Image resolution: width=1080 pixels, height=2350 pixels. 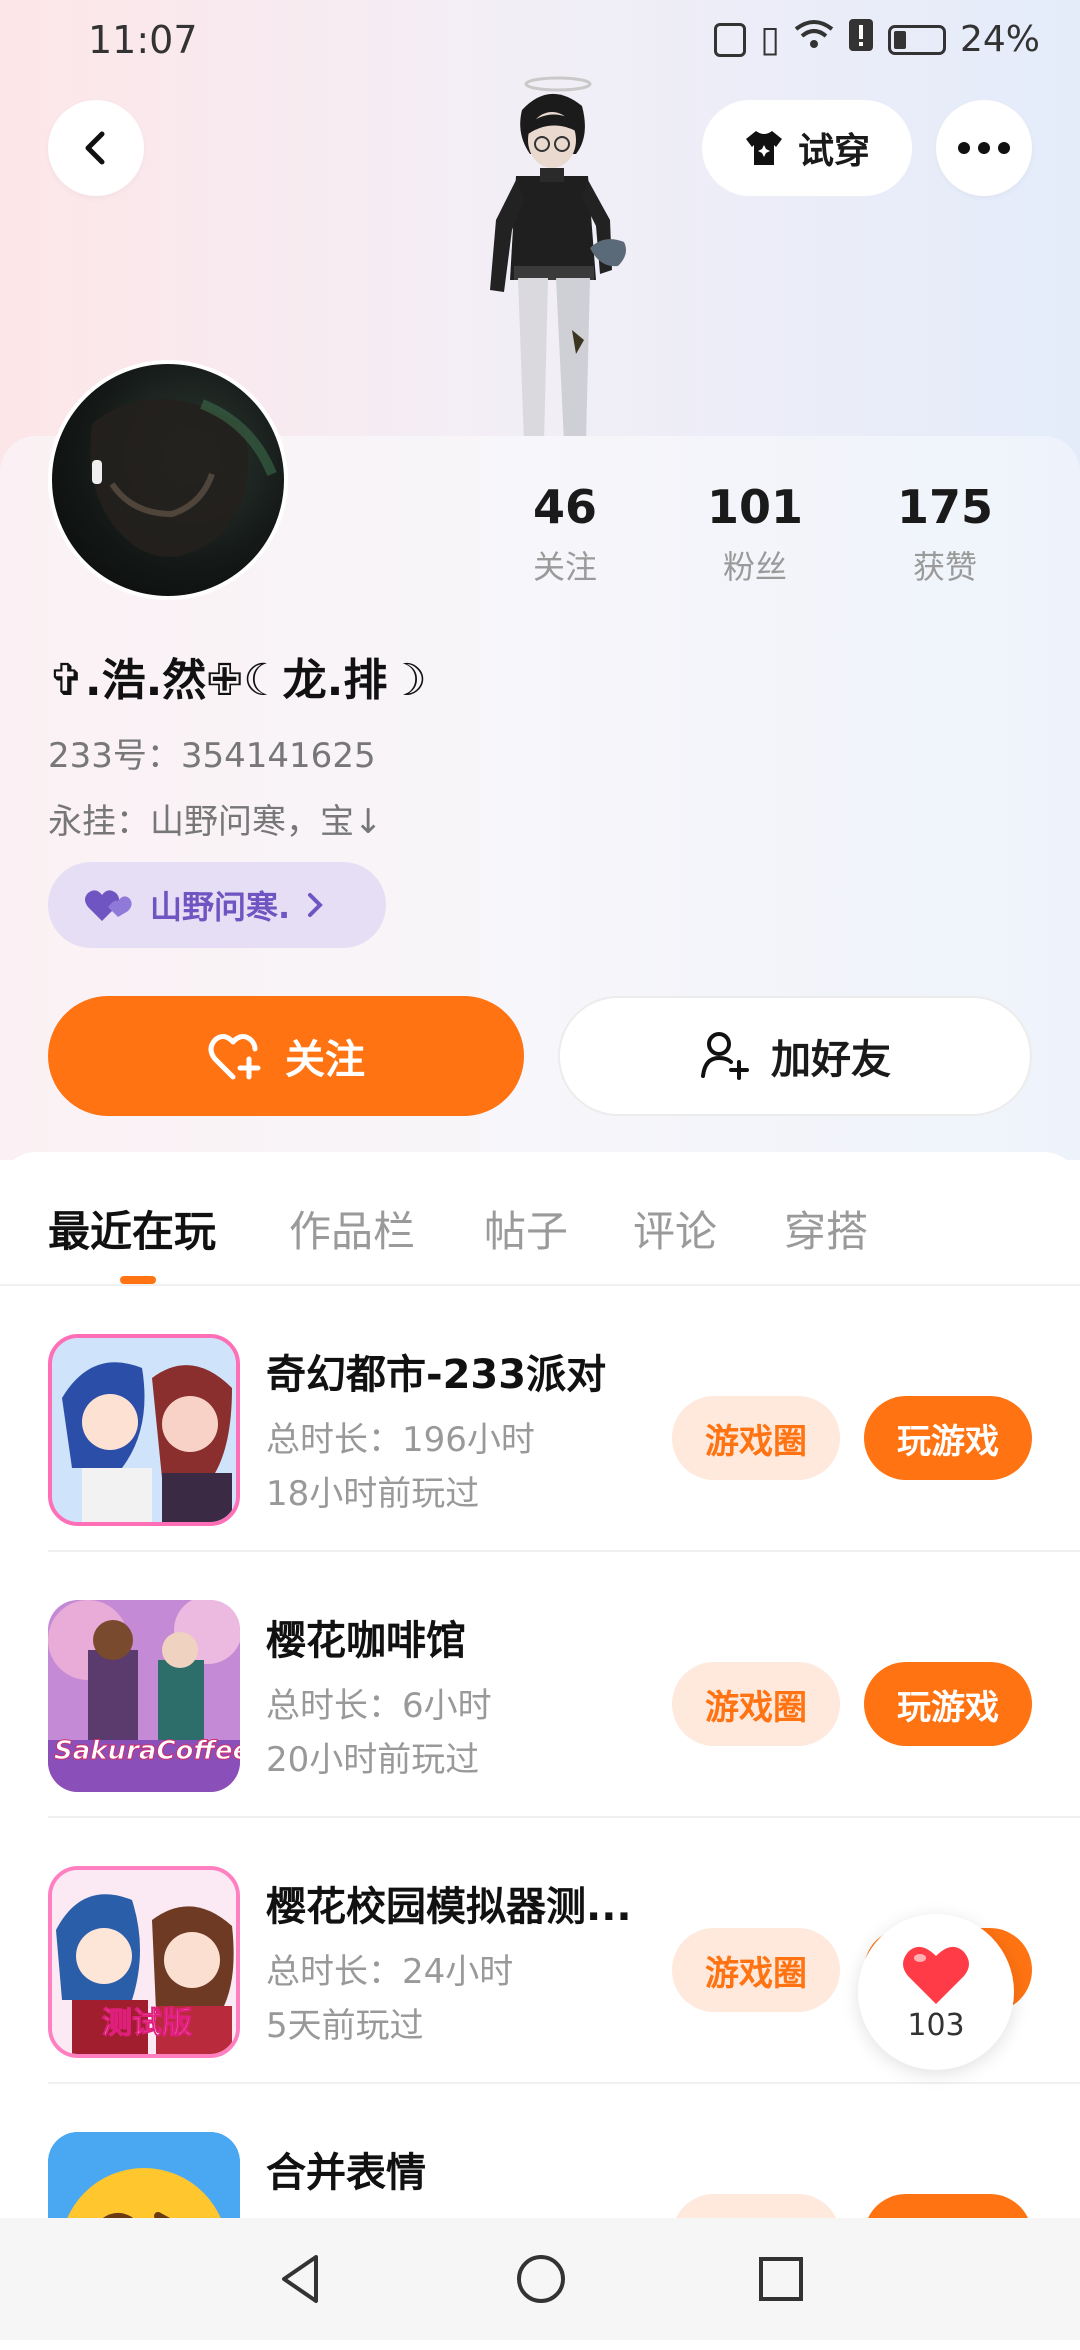 I want to click on sakura-school-icon: 测试版, so click(x=144, y=1962).